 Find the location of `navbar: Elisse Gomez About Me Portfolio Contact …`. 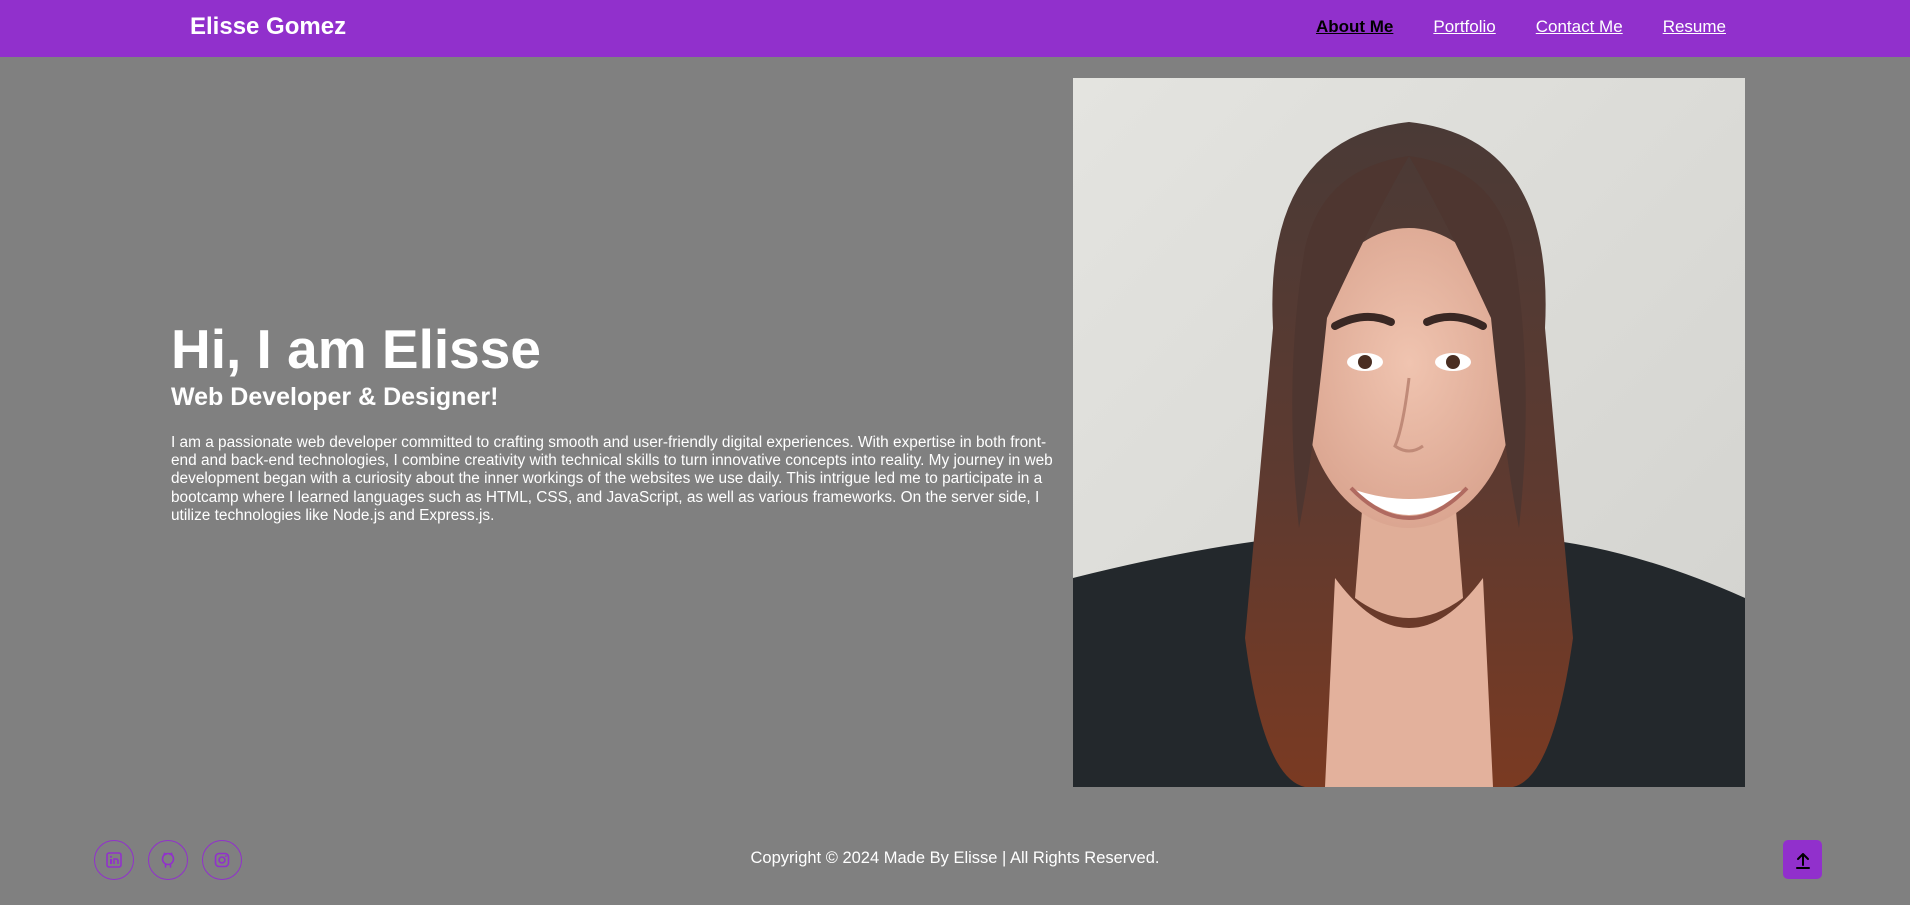

navbar: Elisse Gomez About Me Portfolio Contact … is located at coordinates (955, 28).